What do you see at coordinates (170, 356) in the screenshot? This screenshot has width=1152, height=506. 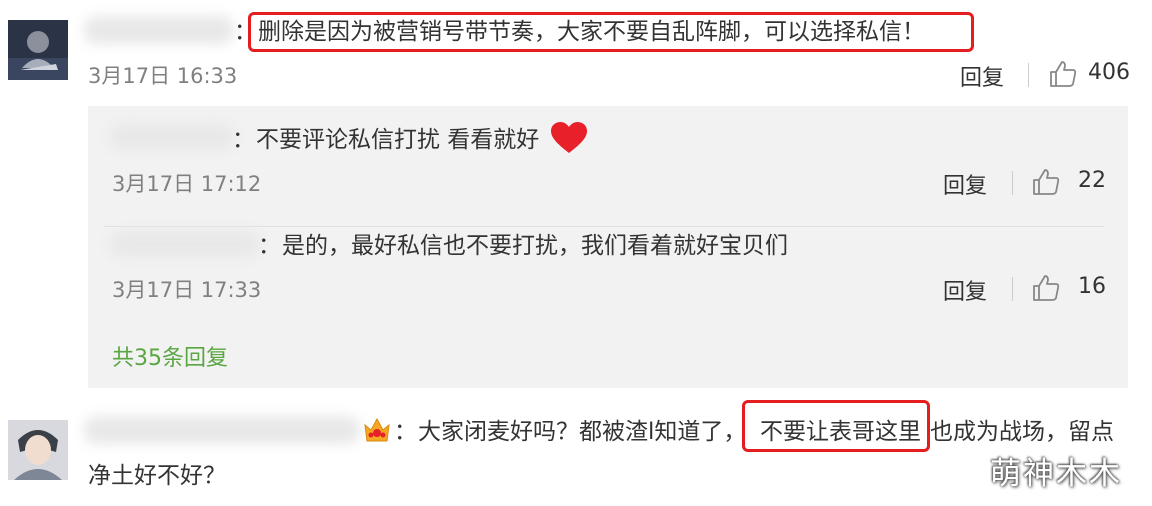 I see `view-all-replies-link: 共35条回复` at bounding box center [170, 356].